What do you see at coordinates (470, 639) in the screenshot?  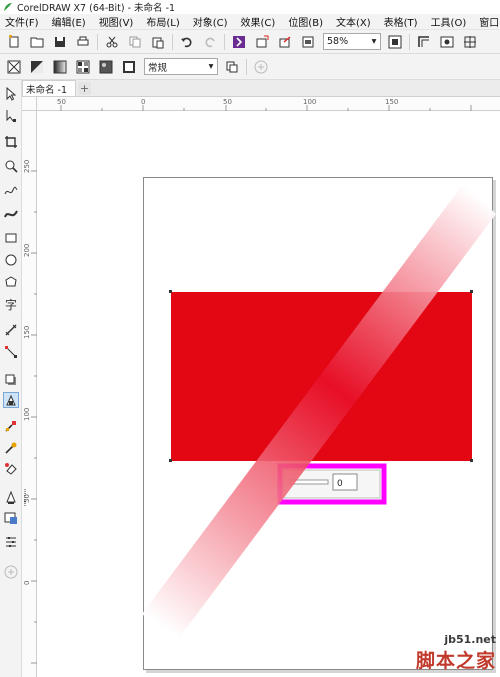 I see `watermark-url: jb51.net` at bounding box center [470, 639].